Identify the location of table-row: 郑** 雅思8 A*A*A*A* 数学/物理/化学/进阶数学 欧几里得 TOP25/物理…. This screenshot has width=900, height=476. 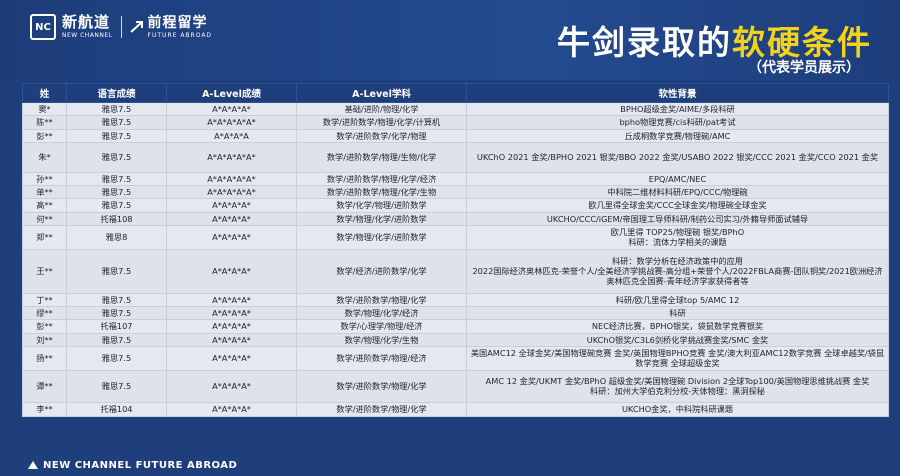
(455, 237).